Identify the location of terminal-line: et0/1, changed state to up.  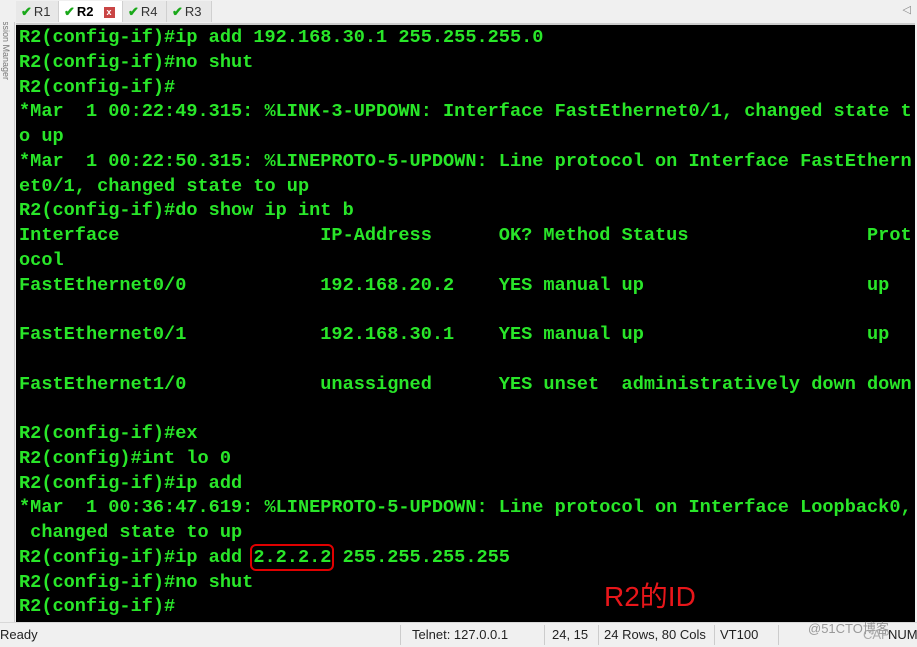
(164, 186).